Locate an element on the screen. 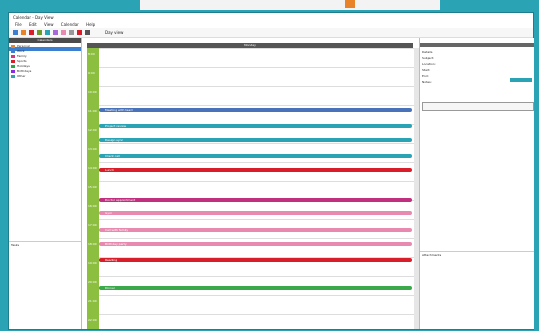 This screenshot has width=539, height=331. calendar-label: Personal is located at coordinates (23, 46).